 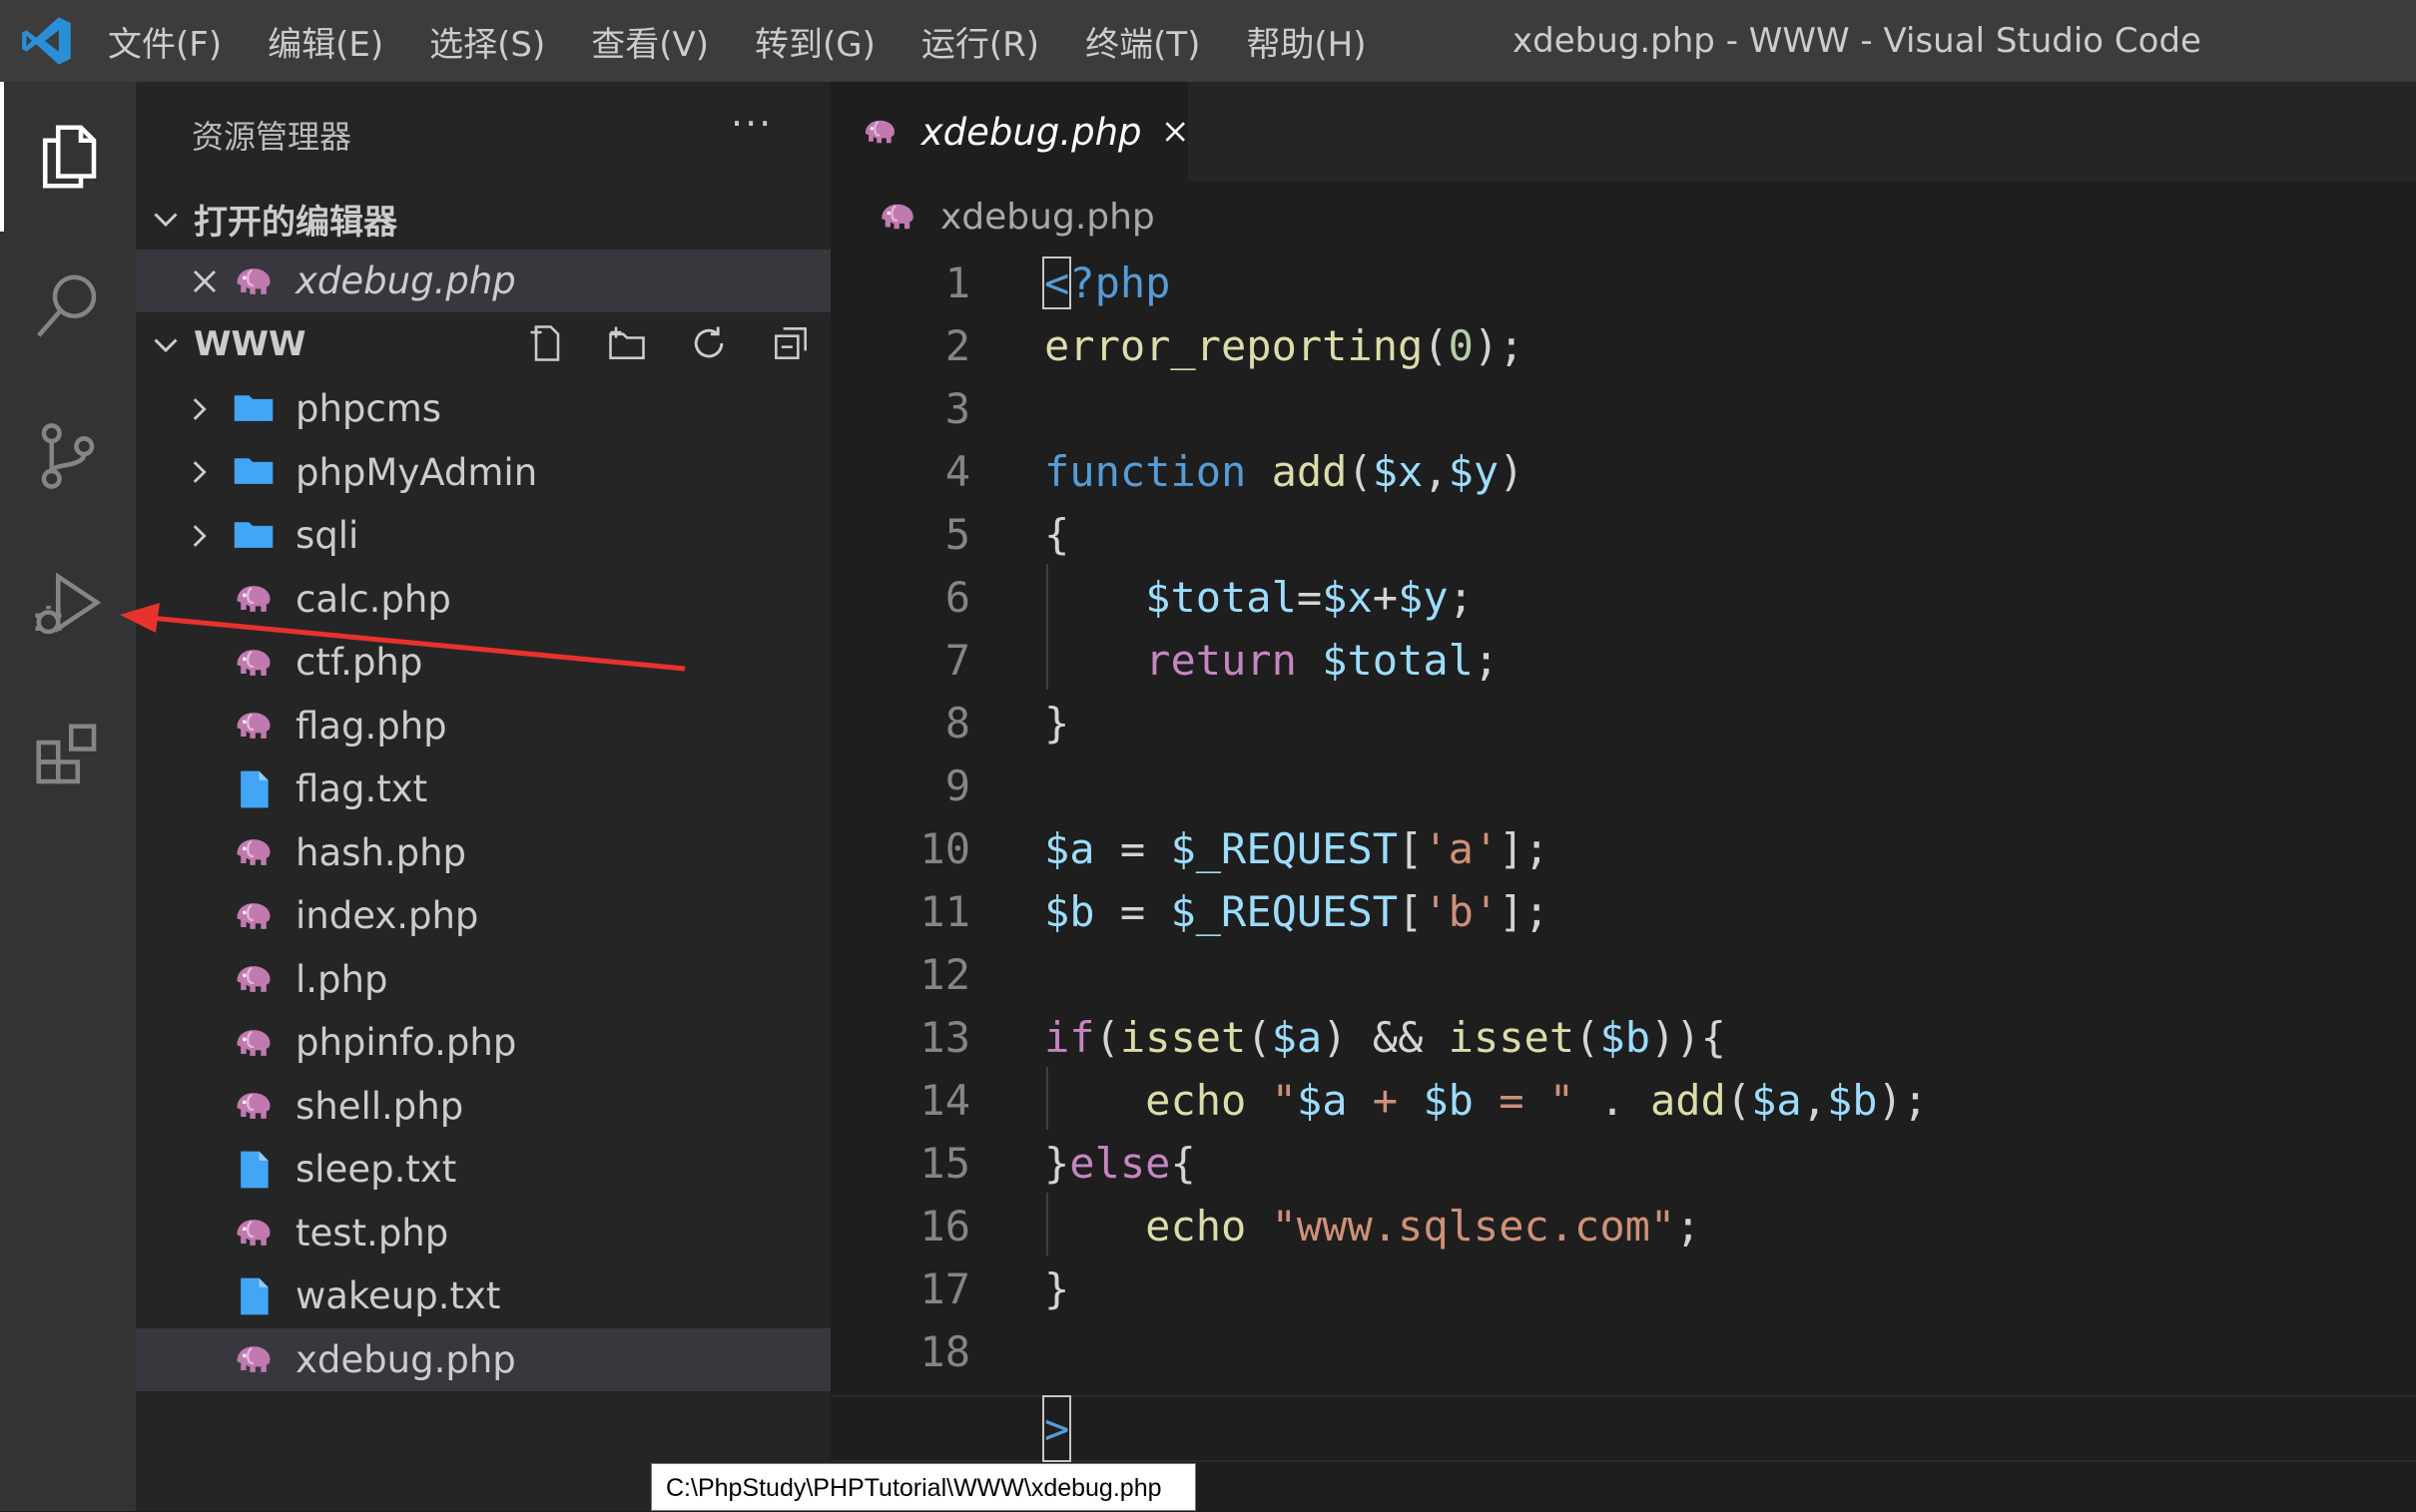 I want to click on tree-item: sleep.txt, so click(x=483, y=1169).